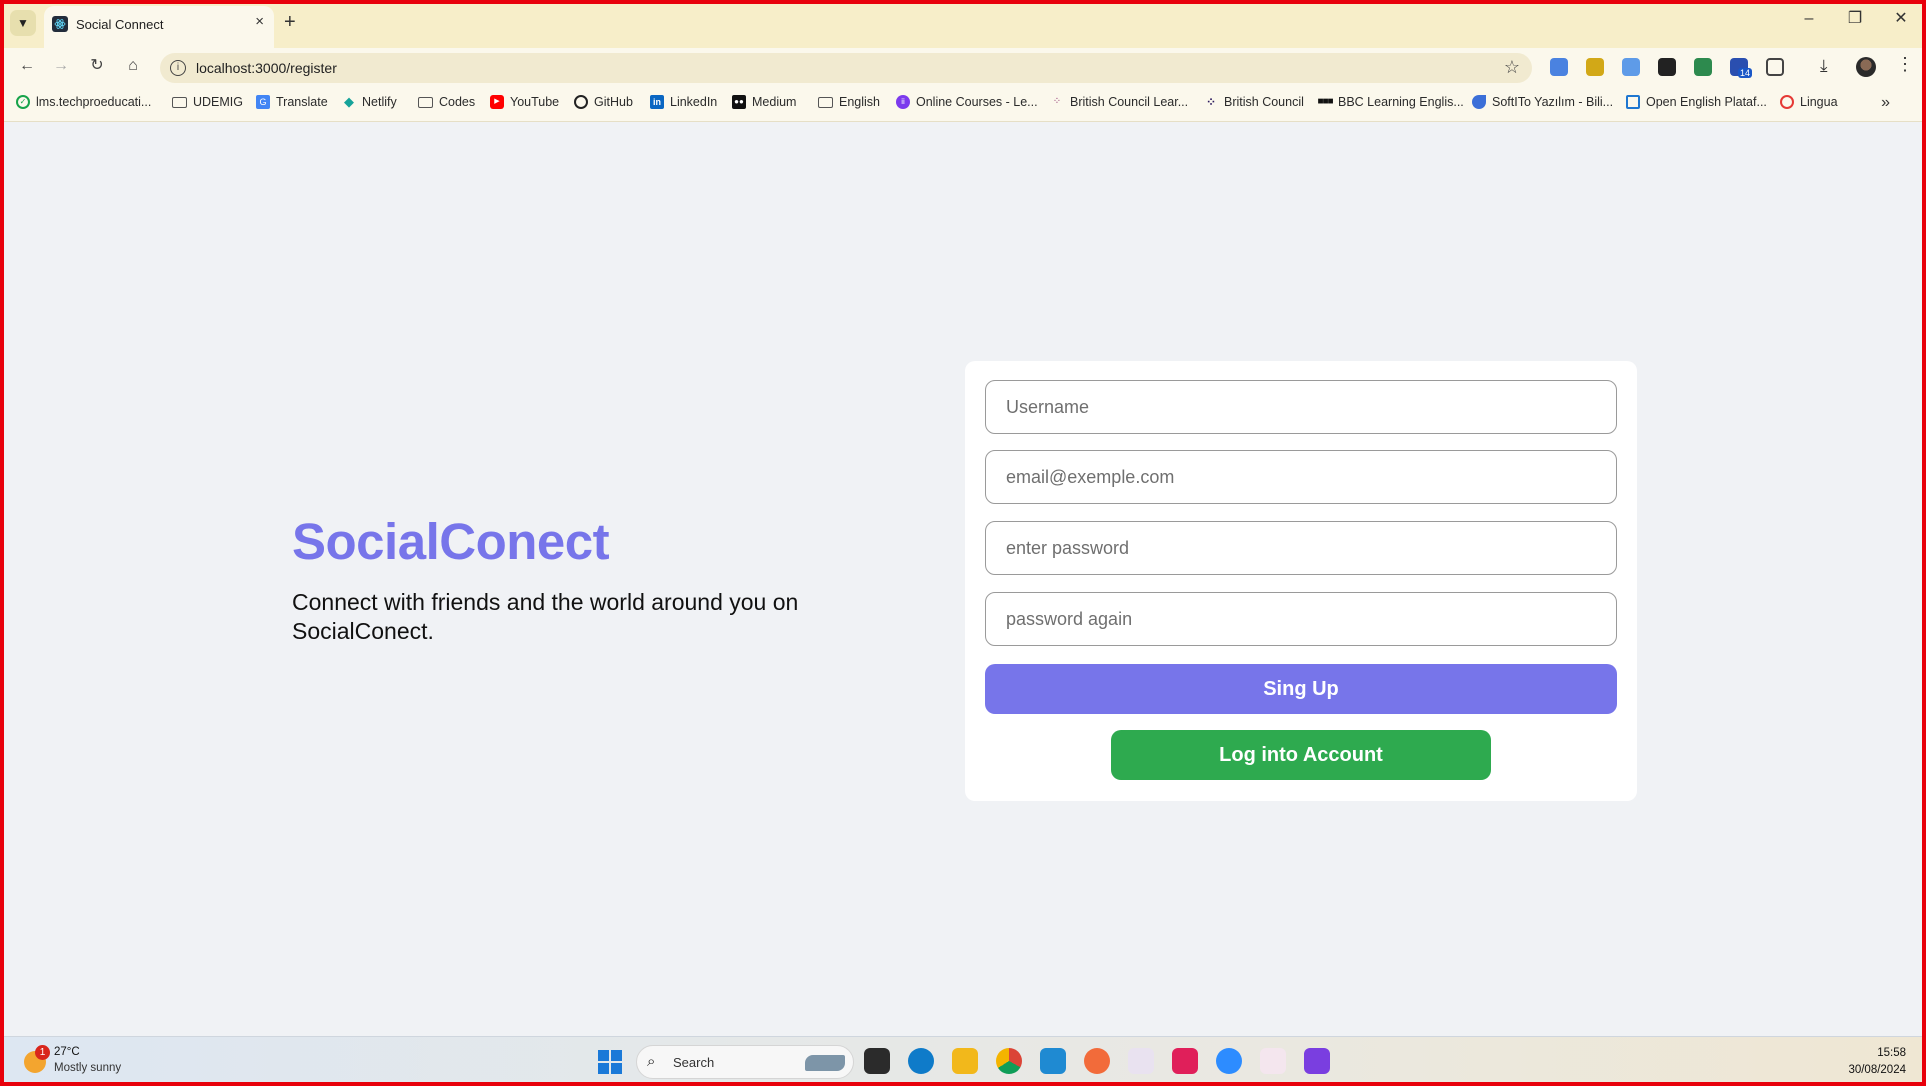 This screenshot has width=1926, height=1086. Describe the element at coordinates (178, 68) in the screenshot. I see `site-info-icon: i` at that location.